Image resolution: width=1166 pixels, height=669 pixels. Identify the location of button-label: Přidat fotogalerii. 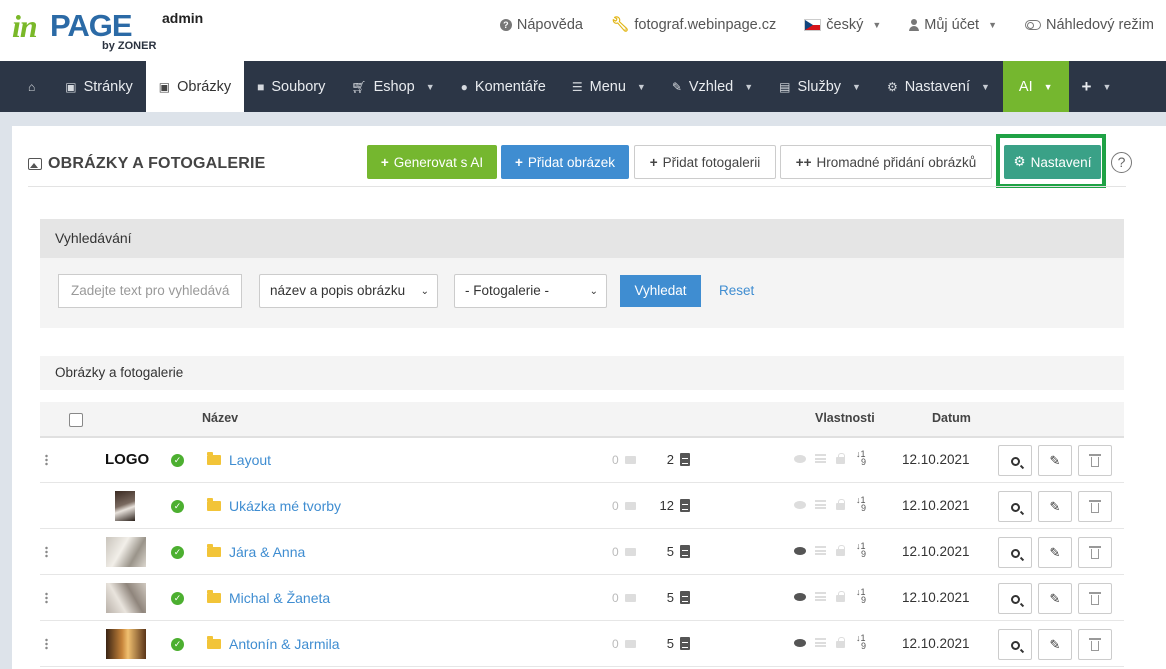
(711, 162).